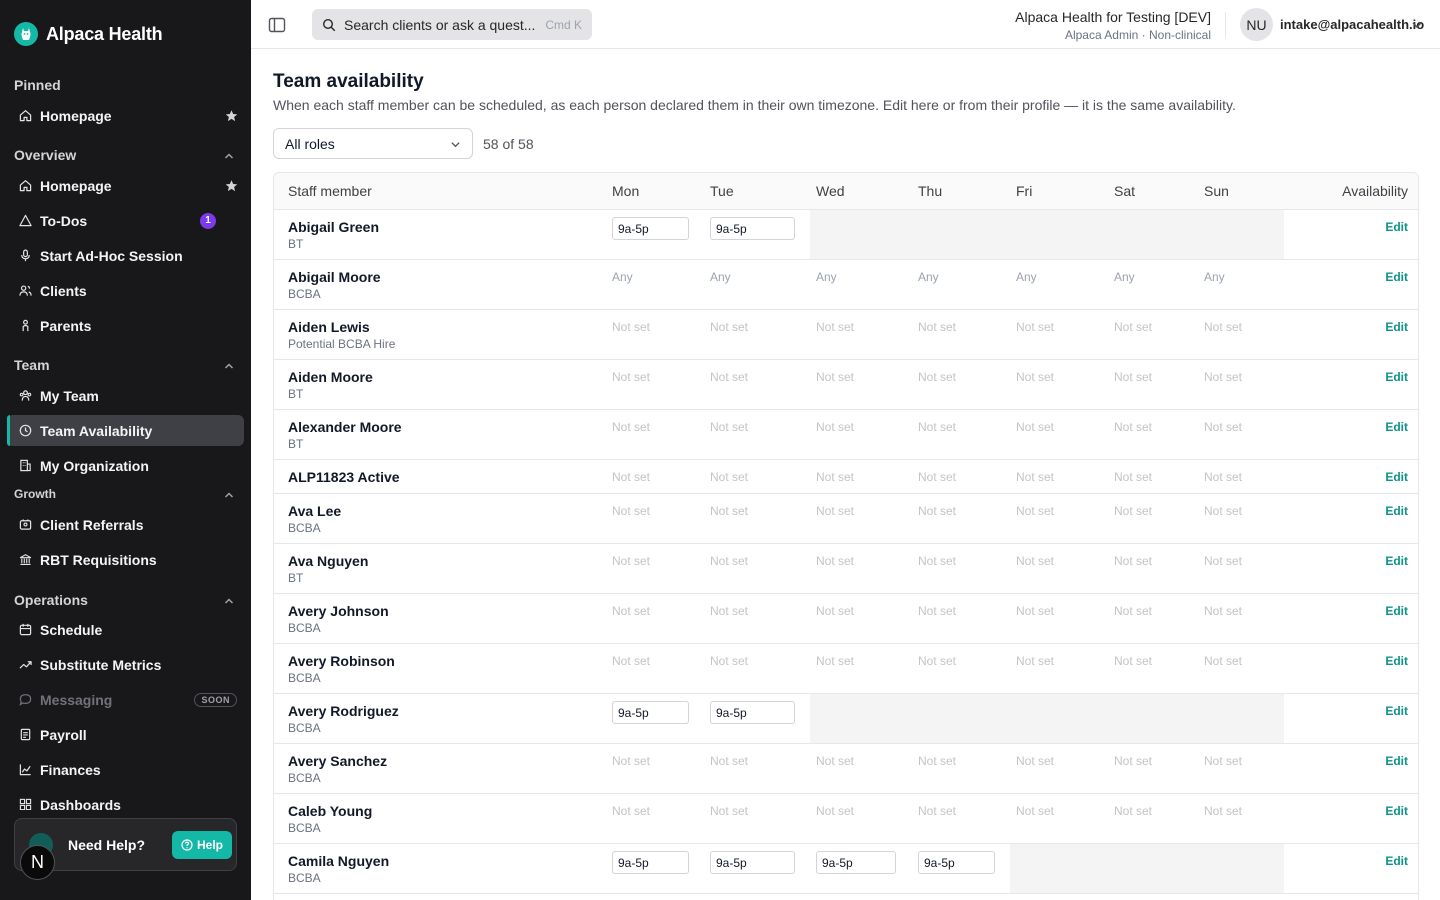 The image size is (1440, 900). I want to click on sidebar-item-my-organization: My Organization, so click(125, 465).